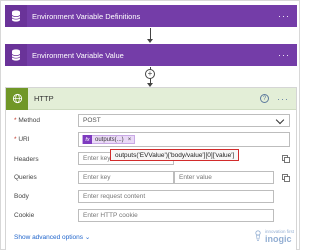 This screenshot has height=250, width=320. What do you see at coordinates (224, 177) in the screenshot?
I see `queries-value-input: Enter value` at bounding box center [224, 177].